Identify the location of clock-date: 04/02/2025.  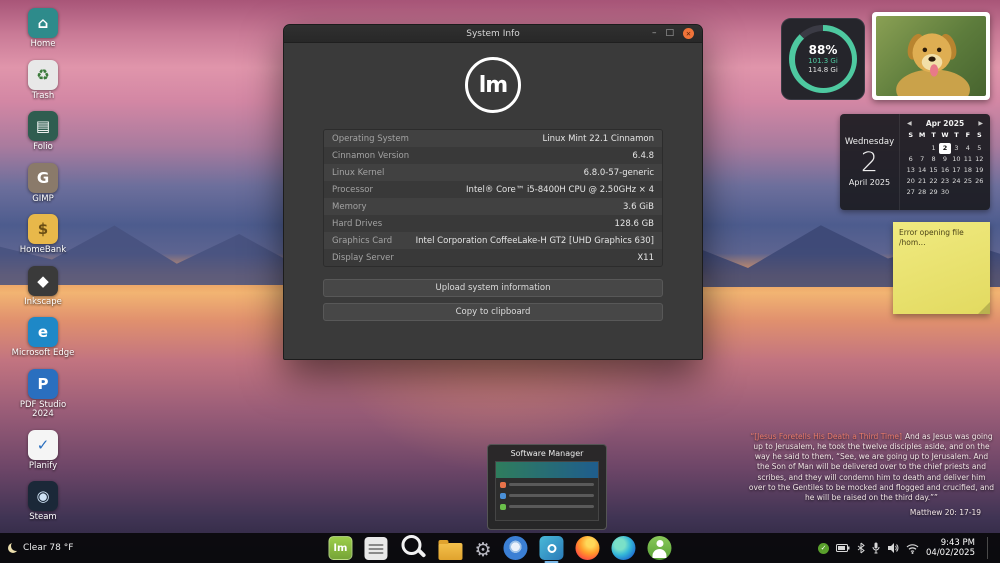
(950, 553).